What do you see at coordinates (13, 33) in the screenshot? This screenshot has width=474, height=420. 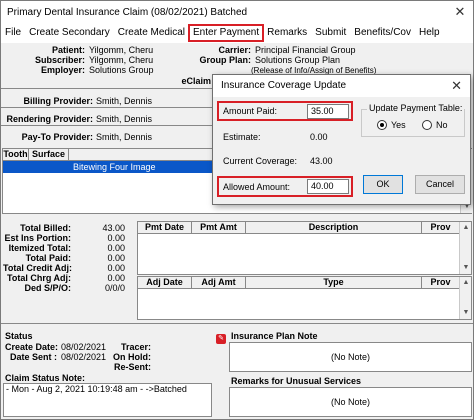 I see `menu-file: File` at bounding box center [13, 33].